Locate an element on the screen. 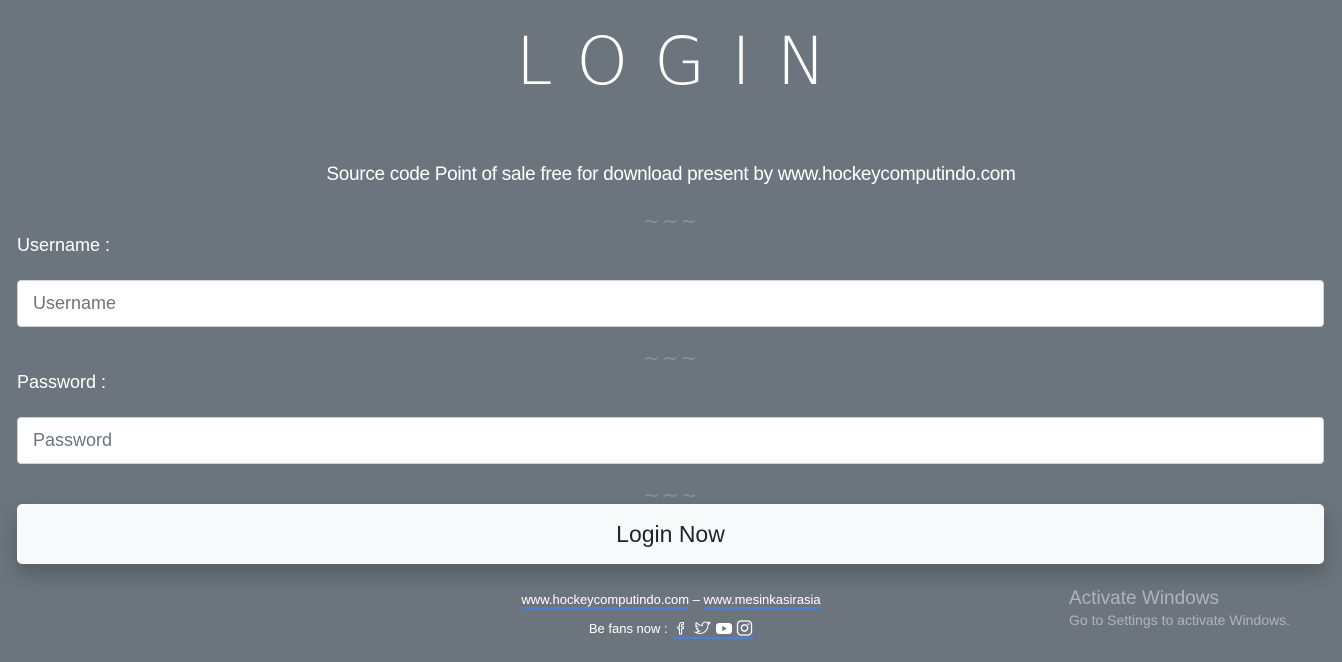 This screenshot has height=662, width=1342. footer-link-hockeycomputindo: www.hockeycomputindo.com is located at coordinates (605, 600).